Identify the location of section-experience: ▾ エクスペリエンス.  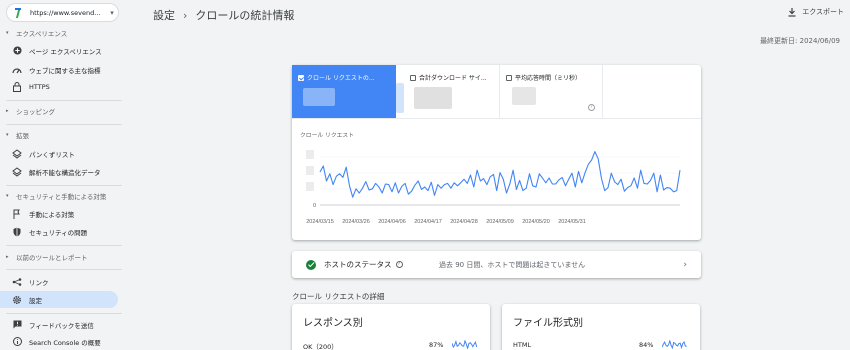
(36, 33).